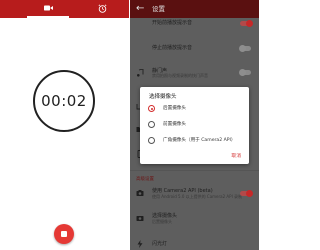  I want to click on selected-tab-indicator, so click(48, 17).